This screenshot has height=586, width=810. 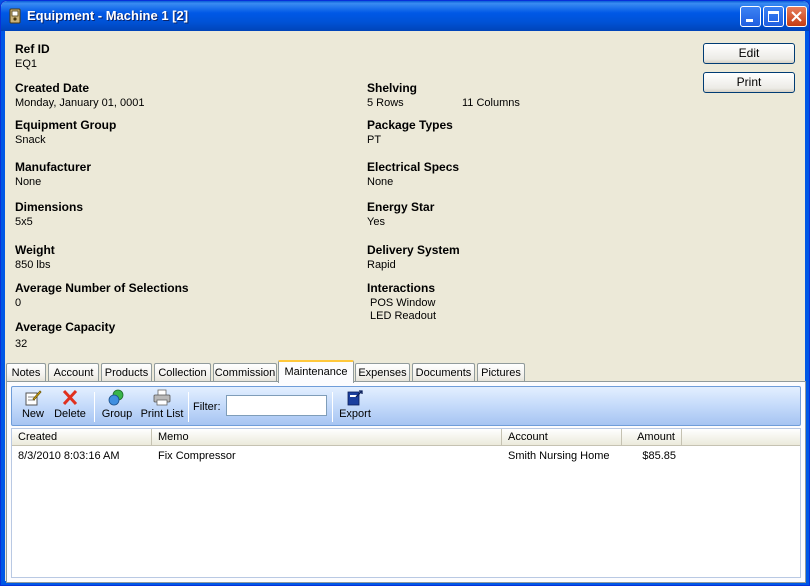 What do you see at coordinates (28, 182) in the screenshot?
I see `manufacturer-value: None` at bounding box center [28, 182].